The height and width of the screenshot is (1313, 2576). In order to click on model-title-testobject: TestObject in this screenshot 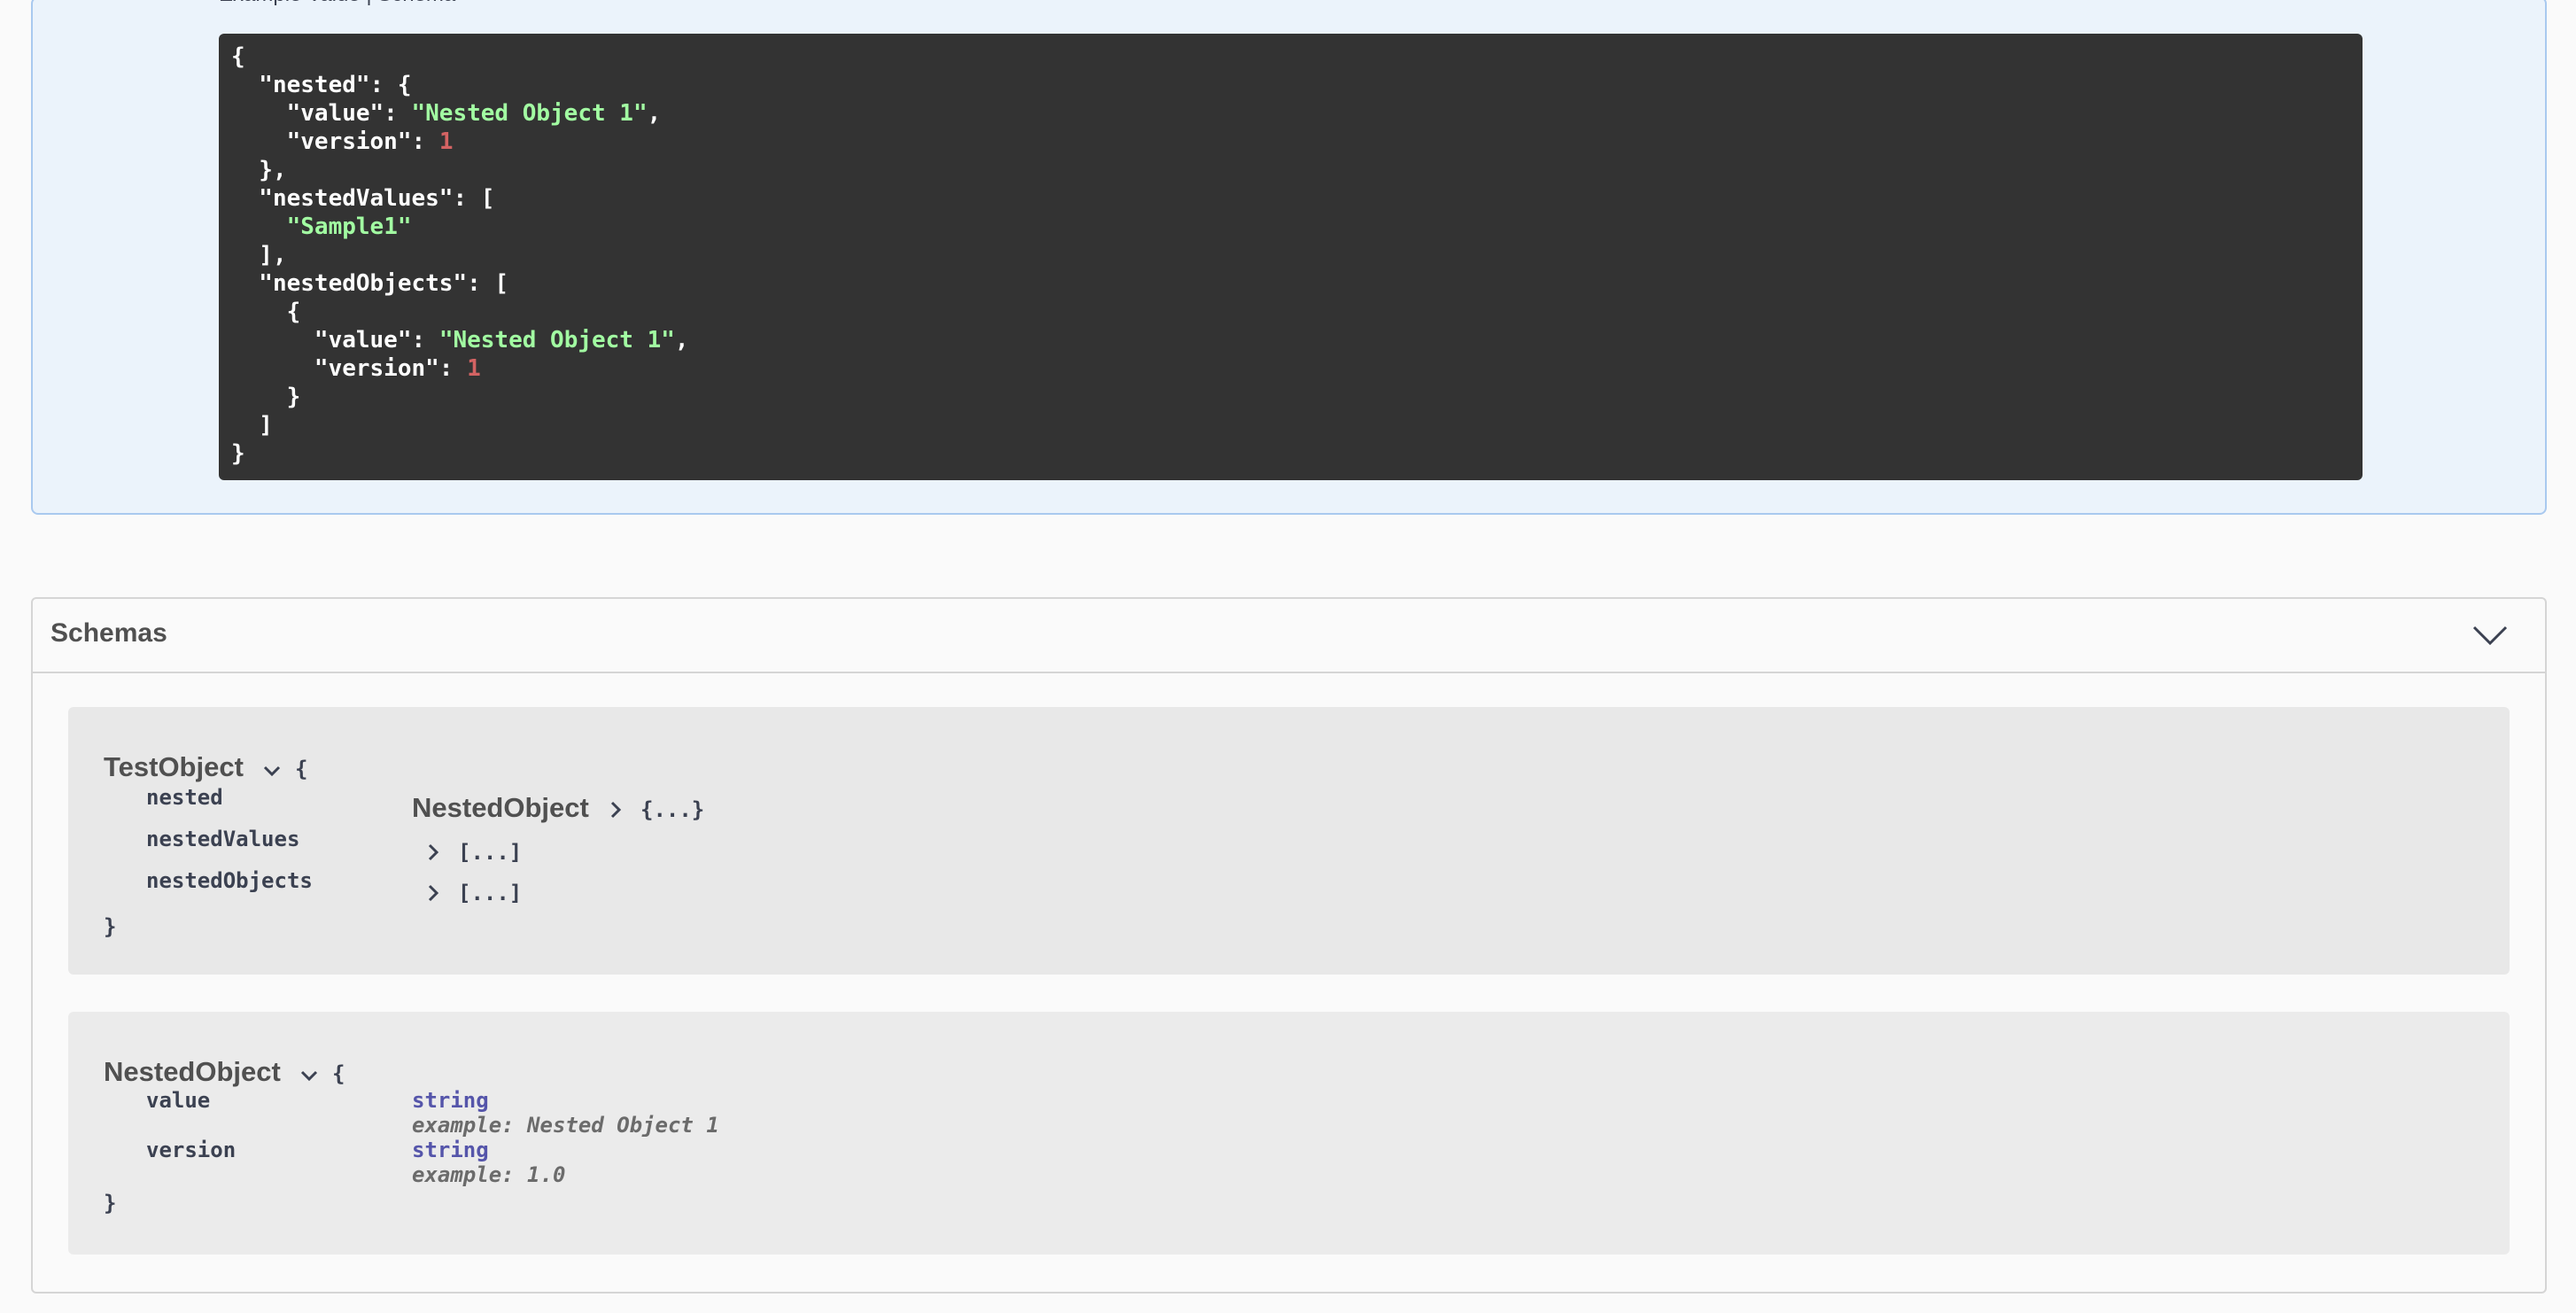, I will do `click(174, 767)`.